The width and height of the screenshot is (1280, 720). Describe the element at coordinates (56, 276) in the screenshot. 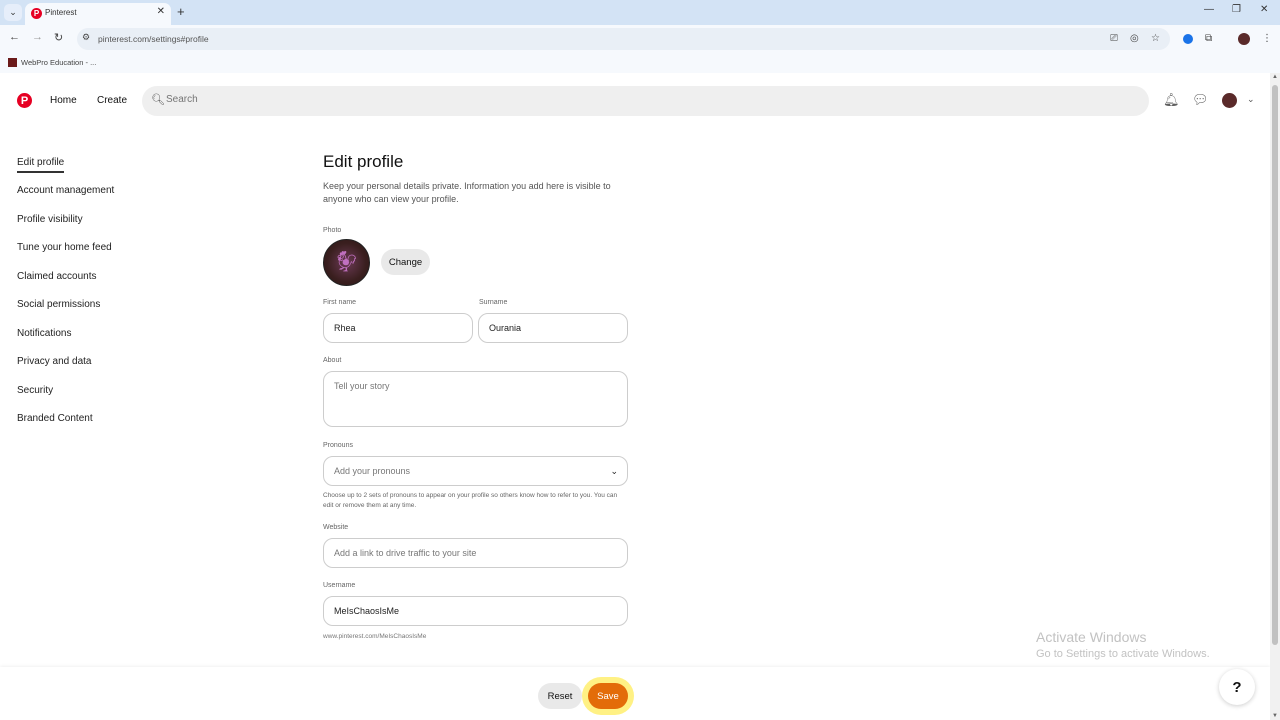

I see `sidebar-item-claimed-accounts: Claimed accounts` at that location.